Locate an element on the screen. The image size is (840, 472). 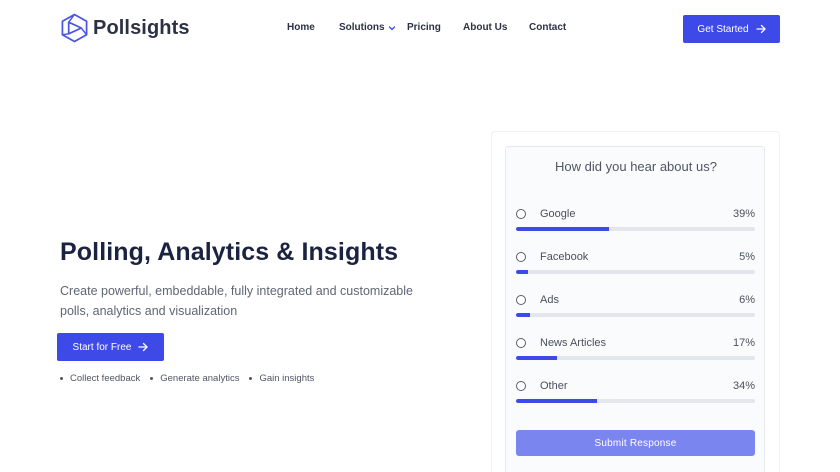
feature-item: Gain insights is located at coordinates (281, 378).